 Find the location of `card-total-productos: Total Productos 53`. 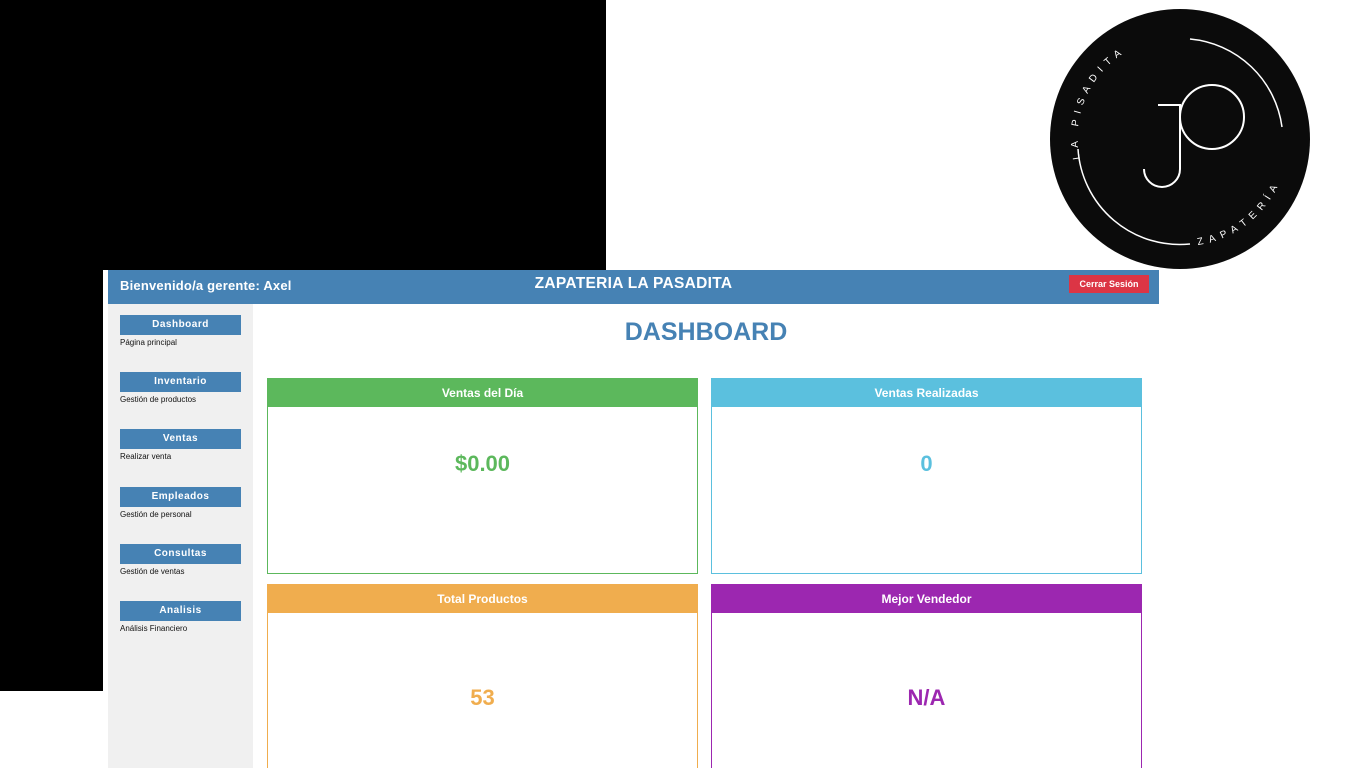

card-total-productos: Total Productos 53 is located at coordinates (482, 676).